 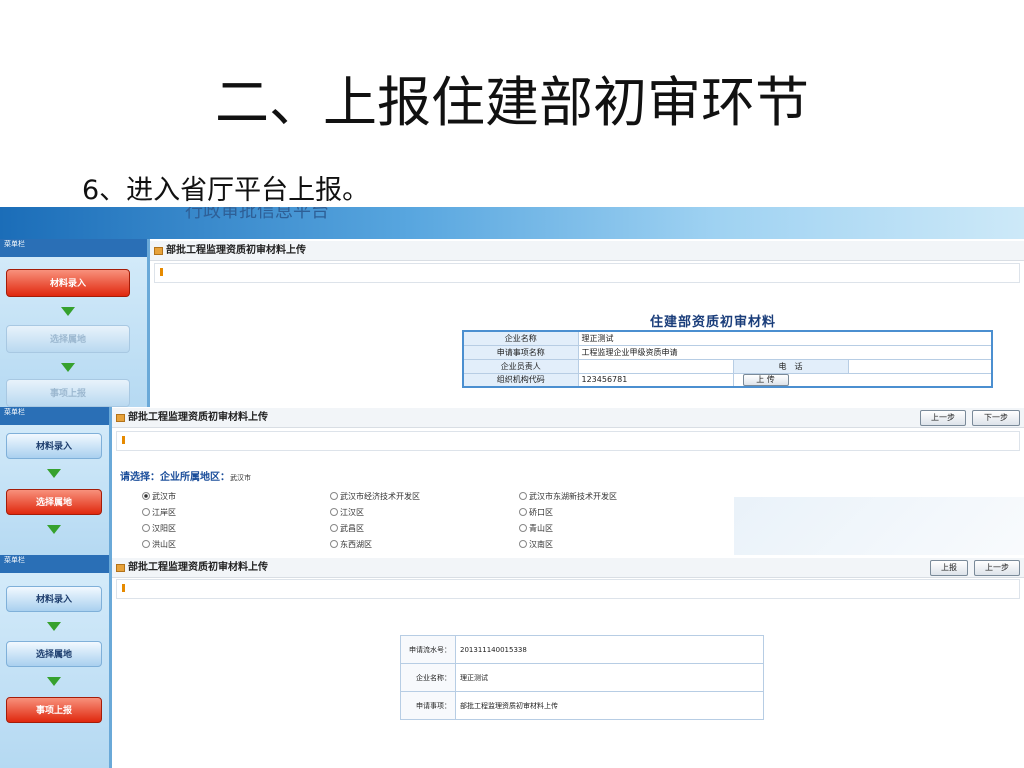 I want to click on next-step-button: 下一步, so click(x=996, y=418).